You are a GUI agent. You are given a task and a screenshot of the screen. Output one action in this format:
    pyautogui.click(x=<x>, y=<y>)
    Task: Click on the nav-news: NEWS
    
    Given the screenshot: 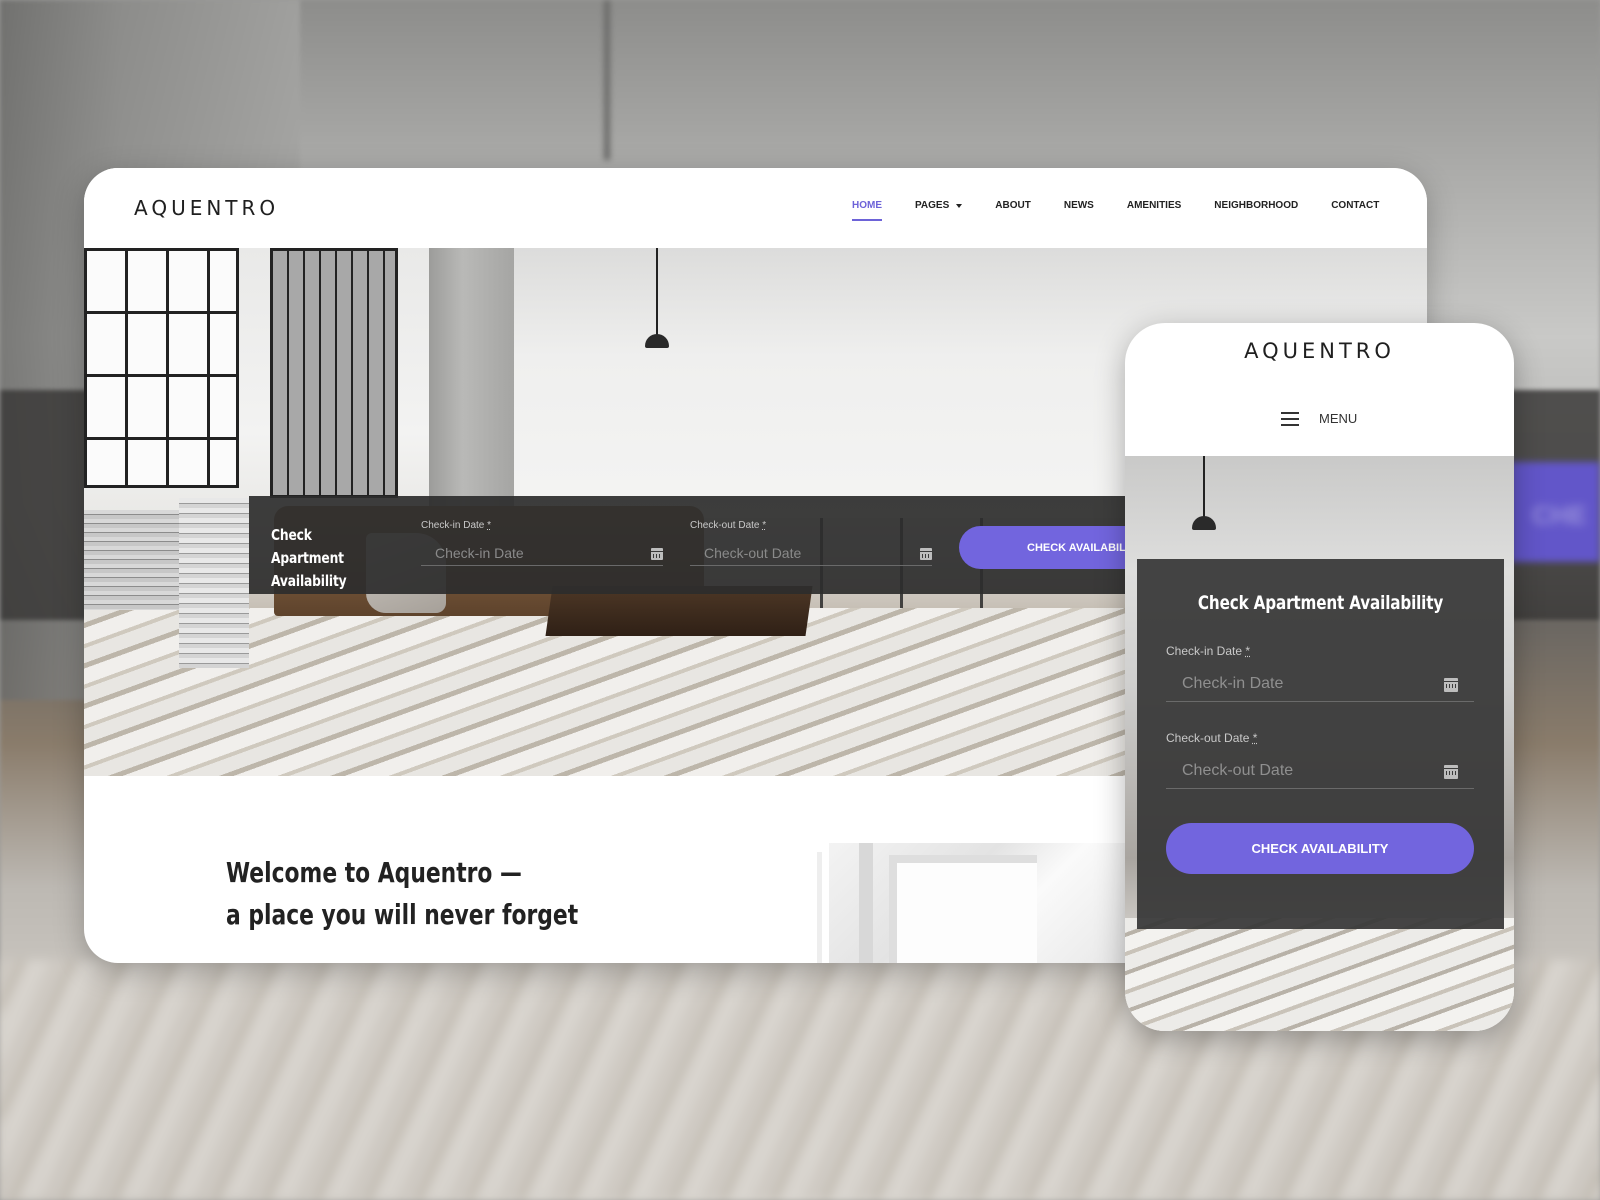 What is the action you would take?
    pyautogui.click(x=1079, y=205)
    